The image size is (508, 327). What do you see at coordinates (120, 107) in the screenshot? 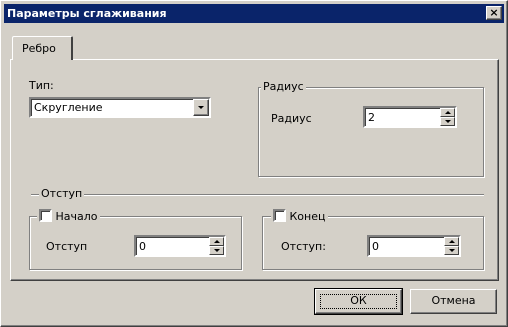
I see `type-combobox: Скругление` at bounding box center [120, 107].